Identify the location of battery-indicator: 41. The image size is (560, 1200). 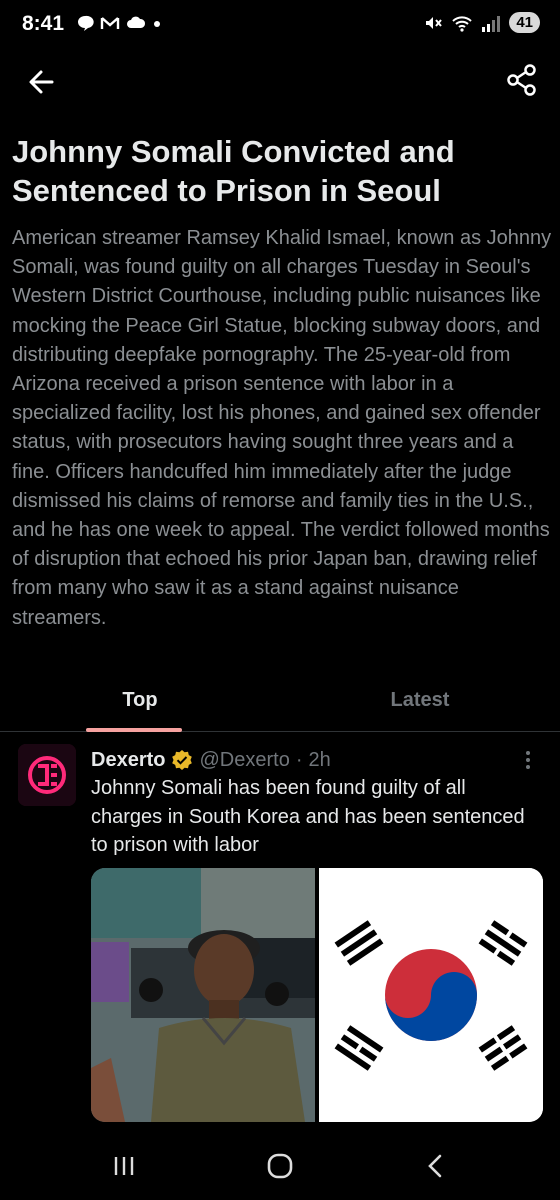
(524, 22).